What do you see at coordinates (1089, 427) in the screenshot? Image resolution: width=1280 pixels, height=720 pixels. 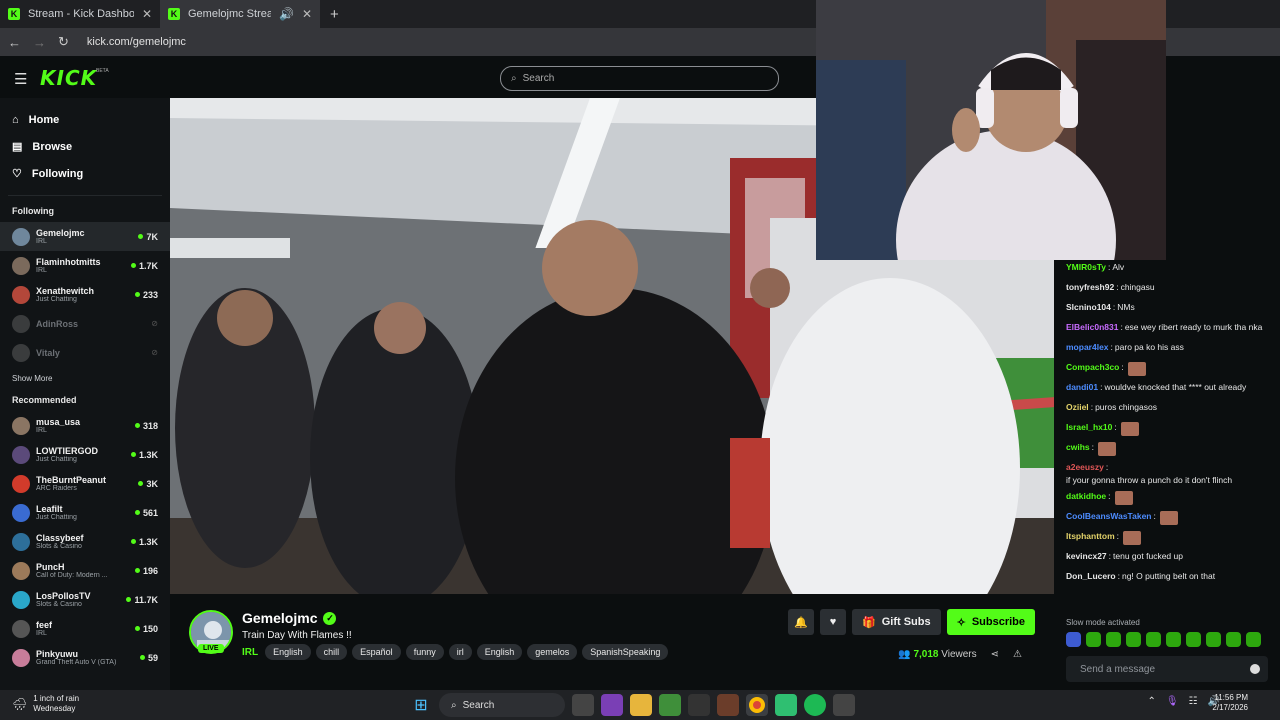 I see `chat-username: Israel_hx10` at bounding box center [1089, 427].